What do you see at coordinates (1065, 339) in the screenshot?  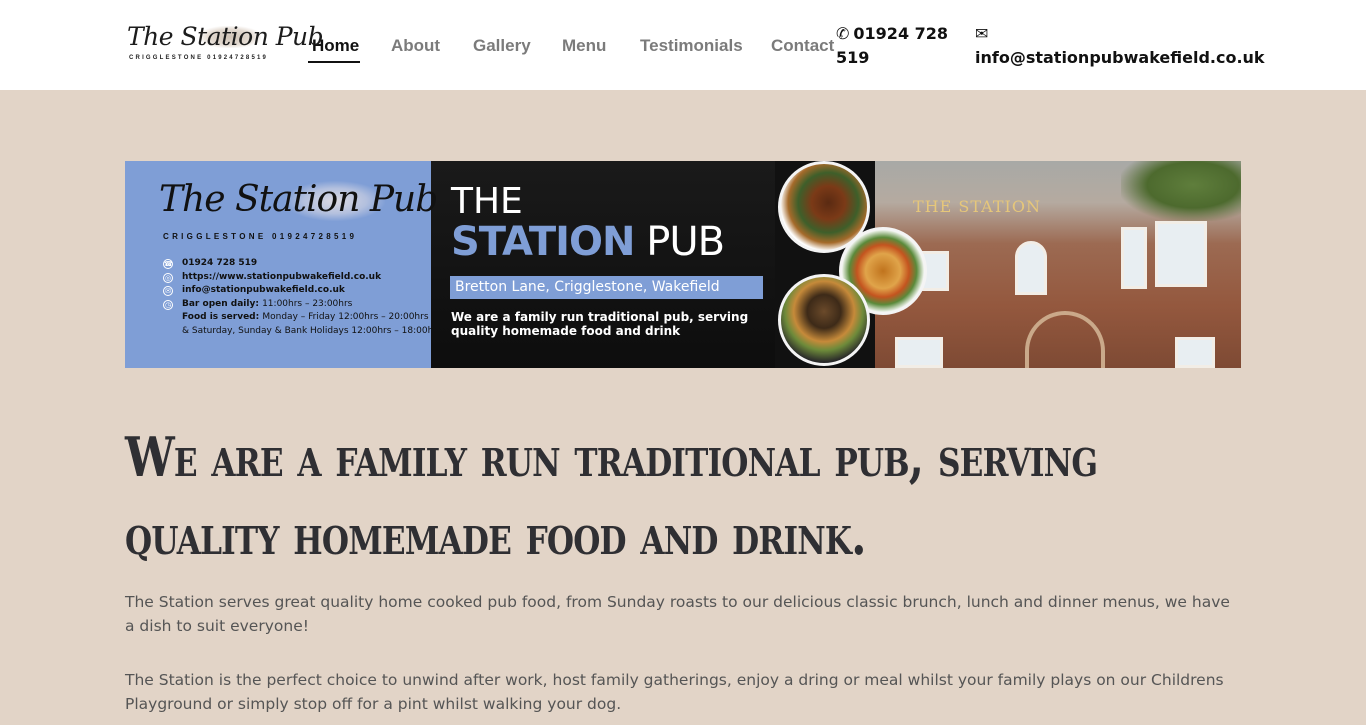 I see `building-arch` at bounding box center [1065, 339].